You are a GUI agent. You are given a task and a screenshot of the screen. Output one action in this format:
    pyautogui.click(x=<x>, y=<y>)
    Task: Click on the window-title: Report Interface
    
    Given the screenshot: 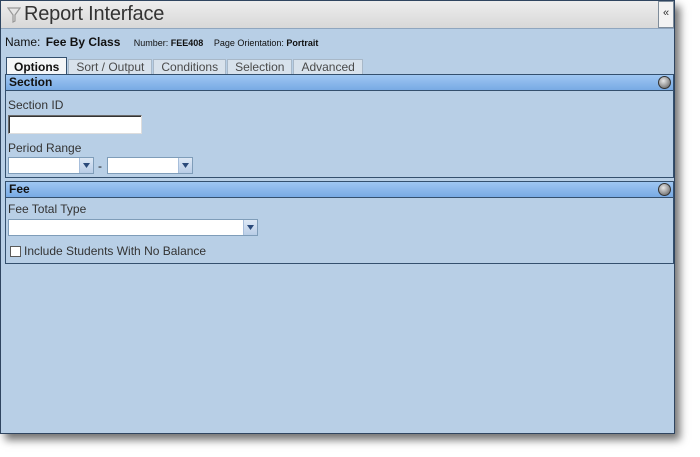 What is the action you would take?
    pyautogui.click(x=94, y=14)
    